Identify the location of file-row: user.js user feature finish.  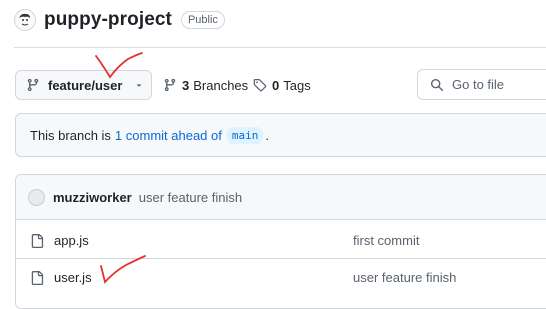
(281, 277).